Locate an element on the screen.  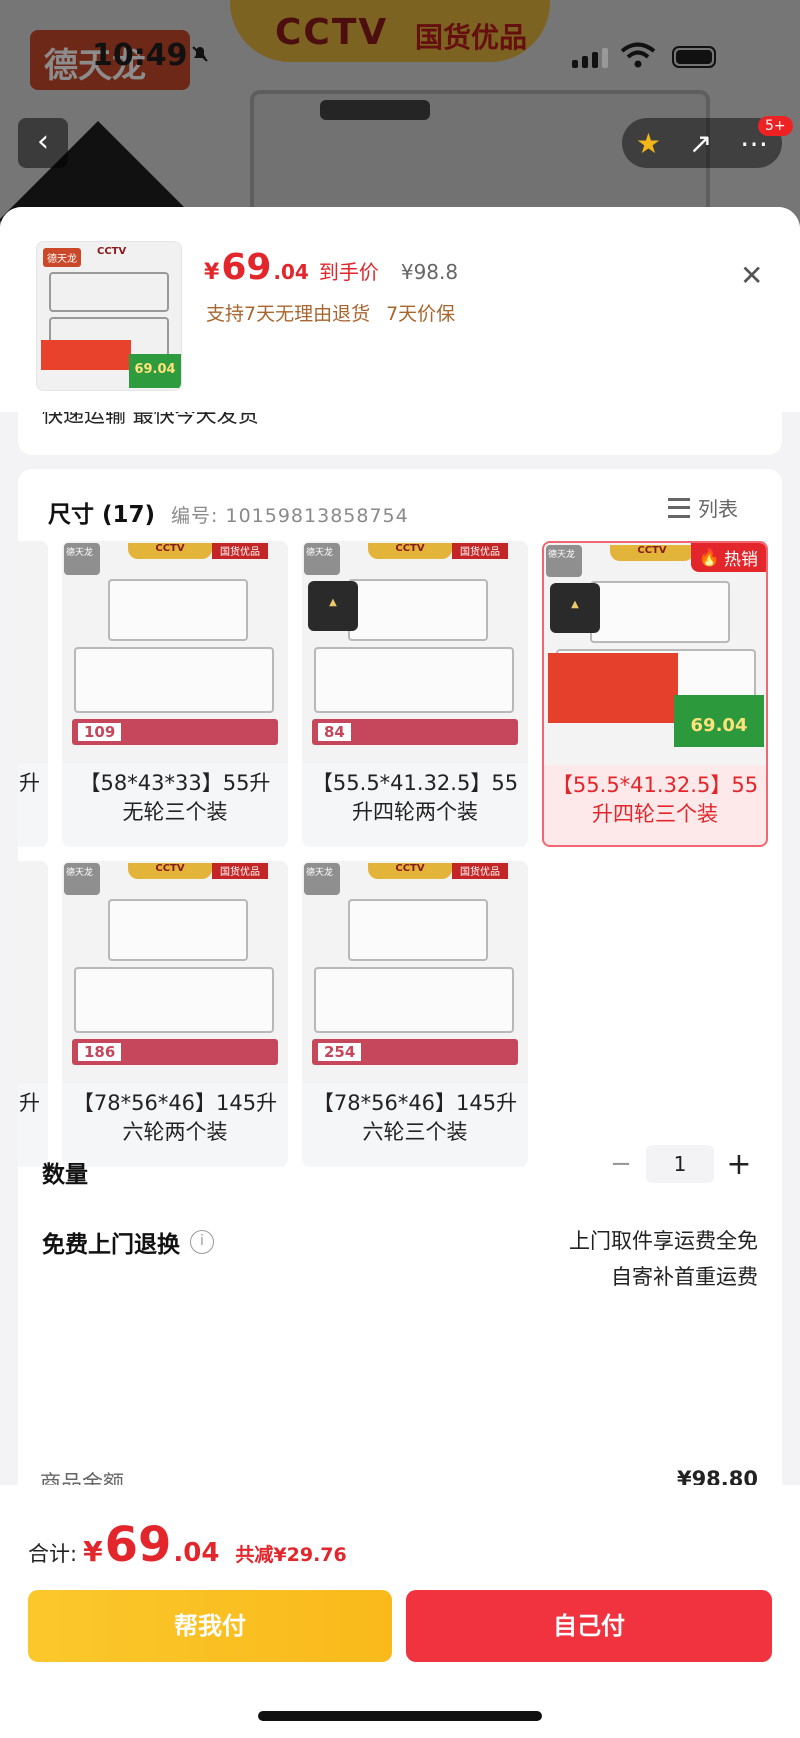
checkout-footer: 合计: ¥ 69 .04 共减¥29.76 帮我付 自己付 is located at coordinates (400, 1611).